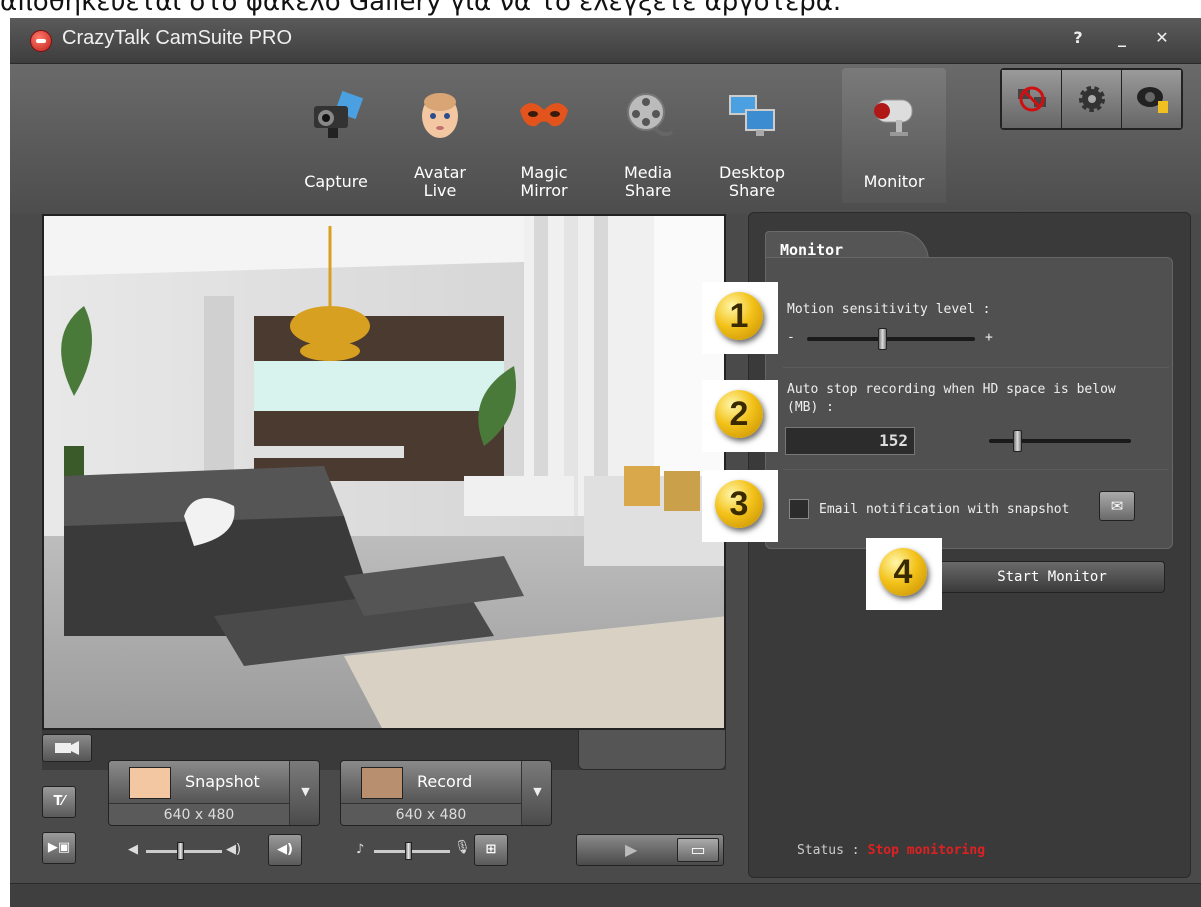  I want to click on effects-icon: ▶▣, so click(59, 847).